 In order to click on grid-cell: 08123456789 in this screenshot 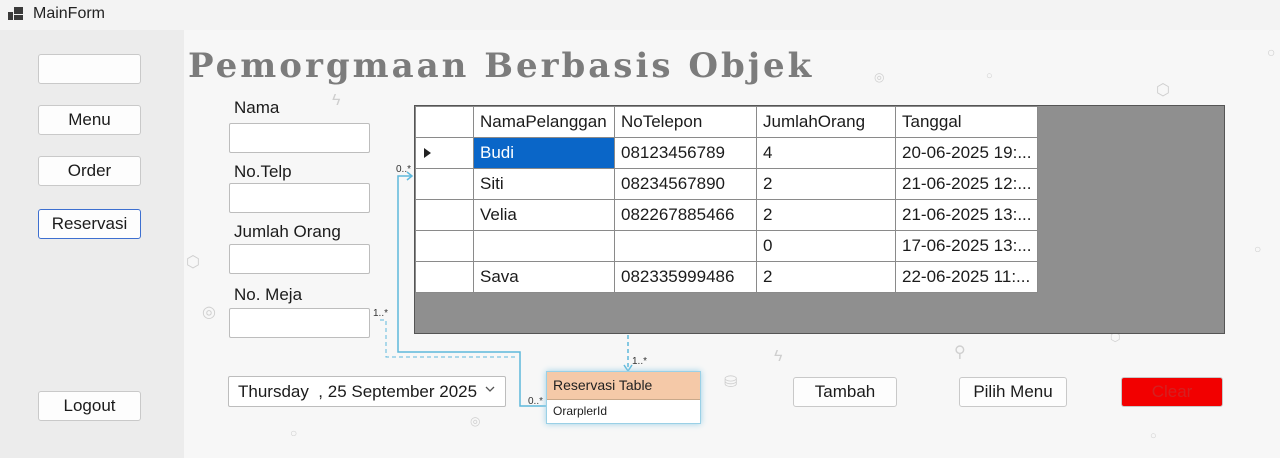, I will do `click(685, 153)`.